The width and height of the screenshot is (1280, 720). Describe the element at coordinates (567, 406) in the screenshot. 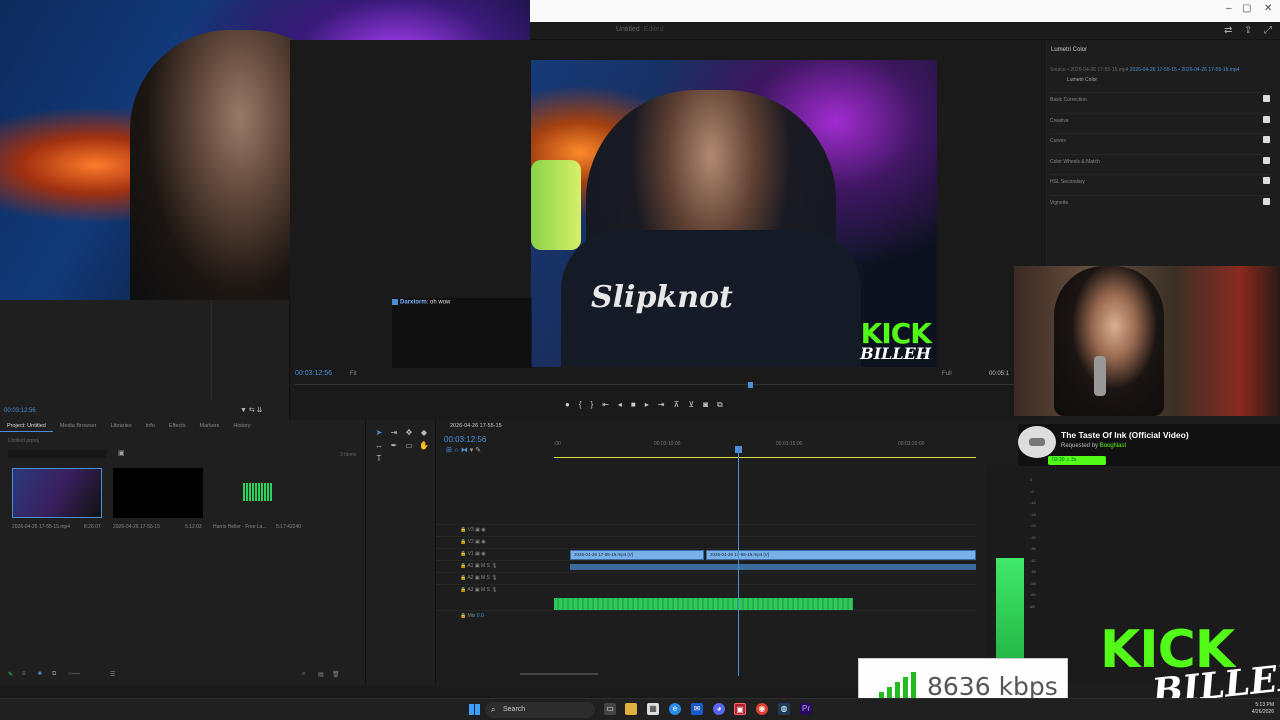

I see `add-marker-icon: ●` at that location.